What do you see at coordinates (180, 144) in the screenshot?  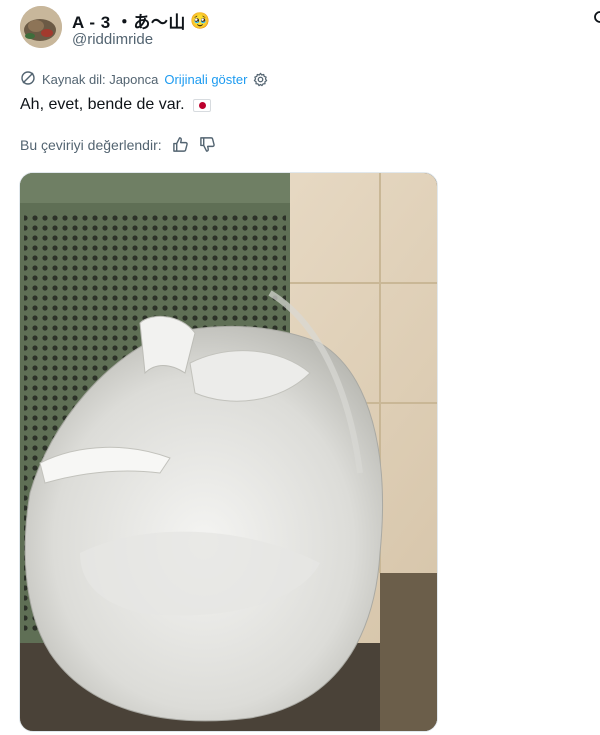 I see `thumbs-up-icon` at bounding box center [180, 144].